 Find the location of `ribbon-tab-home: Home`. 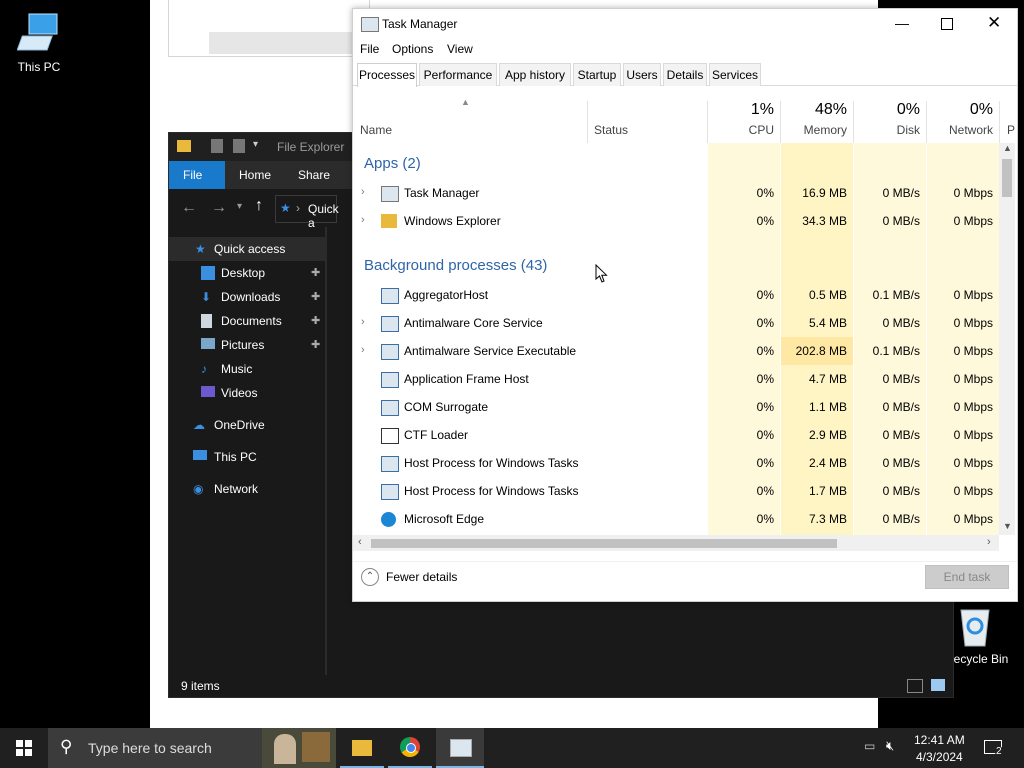

ribbon-tab-home: Home is located at coordinates (255, 175).